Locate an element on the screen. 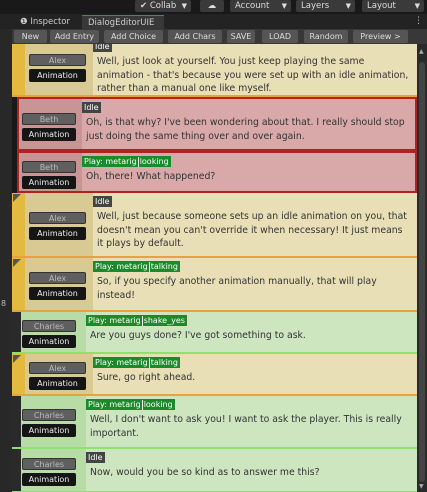  top-bar: ✔ Collab ▼ ☁ Account ▼ Layers ▼ Layout ▼ is located at coordinates (213, 7).